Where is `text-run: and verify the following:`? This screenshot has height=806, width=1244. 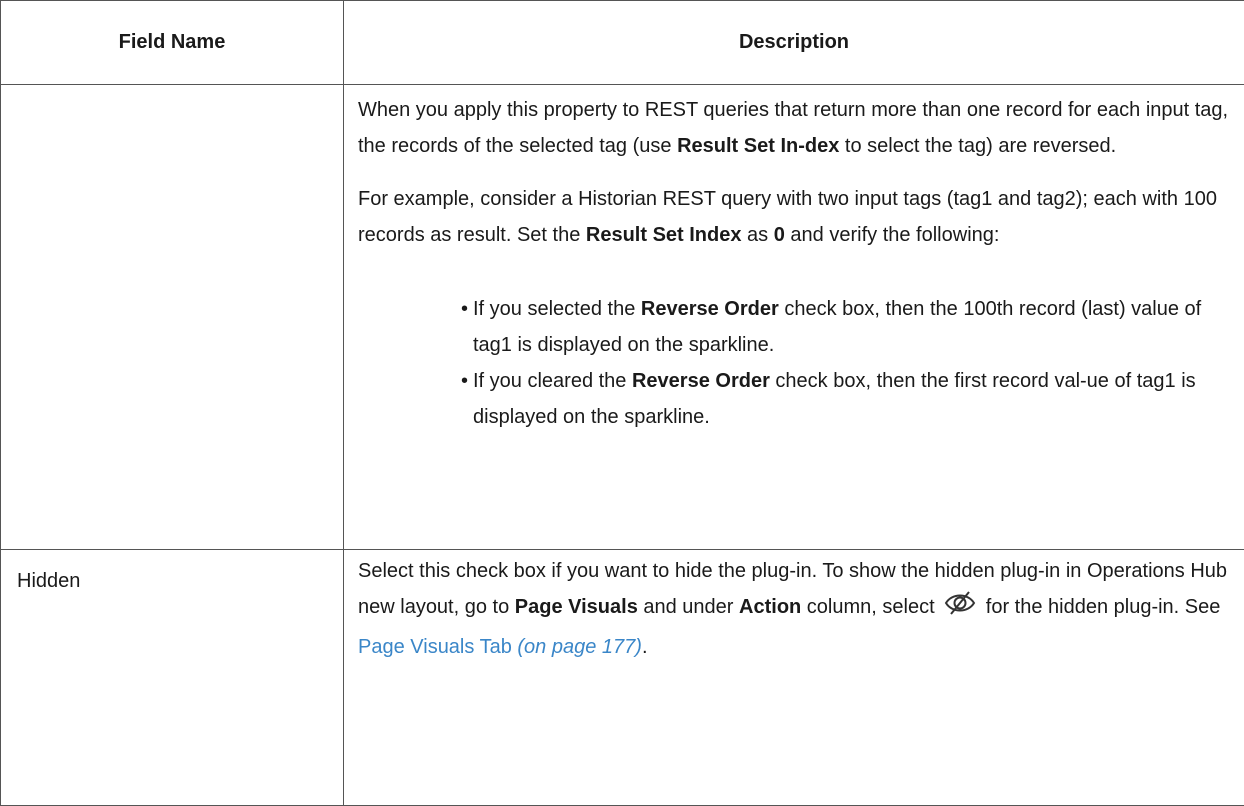
text-run: and verify the following: is located at coordinates (892, 235).